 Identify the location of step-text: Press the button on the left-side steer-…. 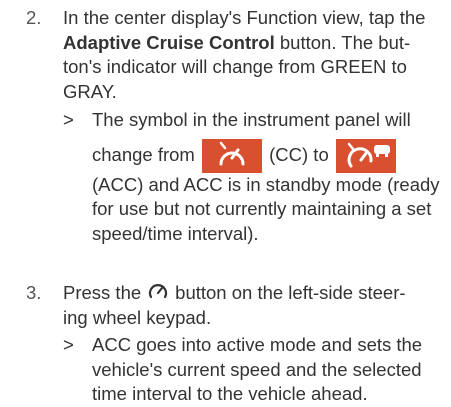
(251, 306).